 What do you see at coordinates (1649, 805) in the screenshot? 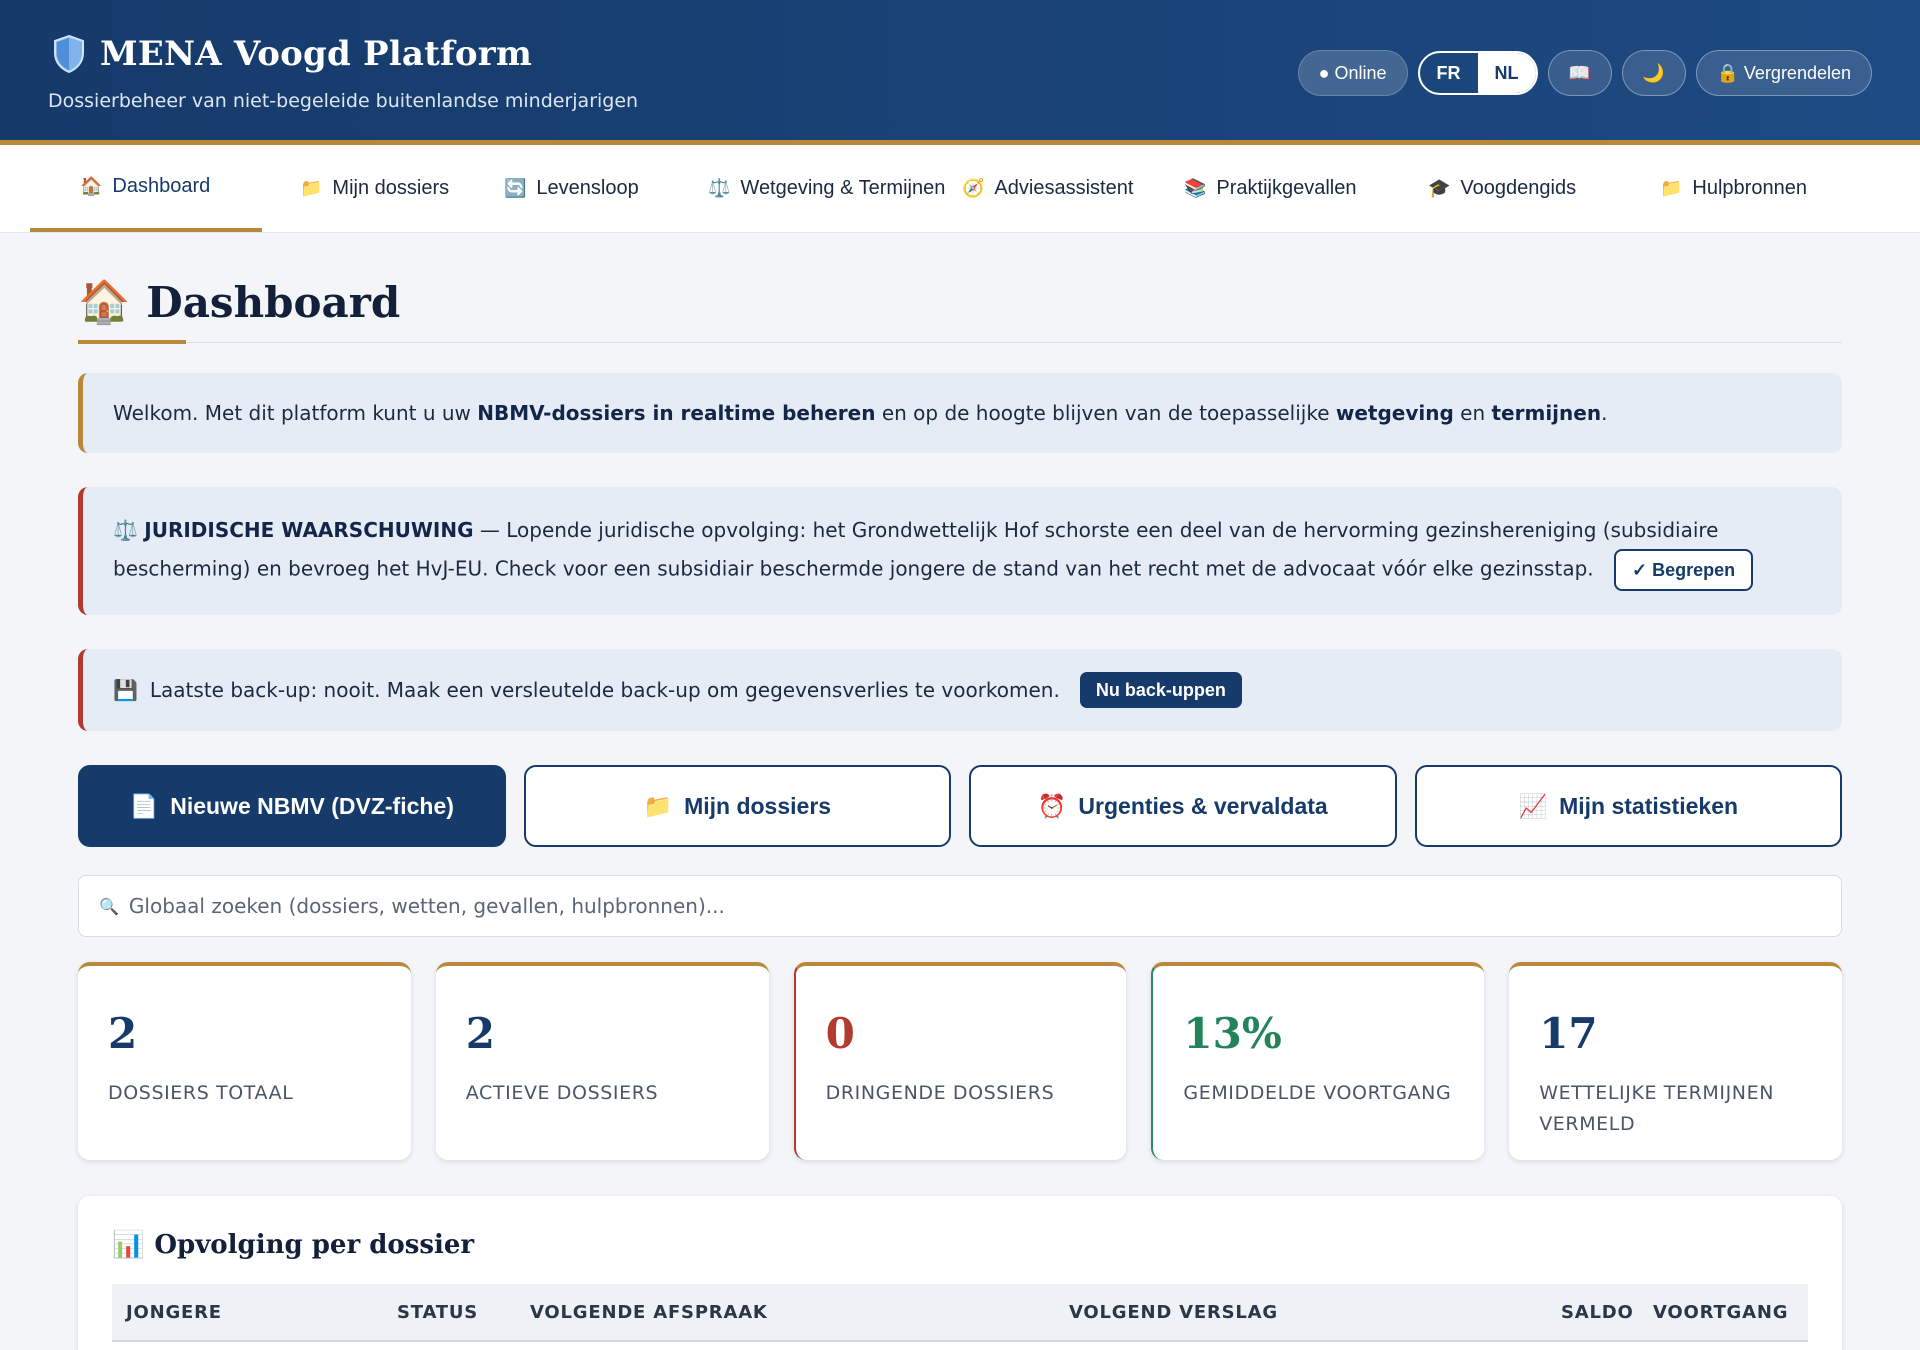
I see `action-label: Mijn statistieken` at bounding box center [1649, 805].